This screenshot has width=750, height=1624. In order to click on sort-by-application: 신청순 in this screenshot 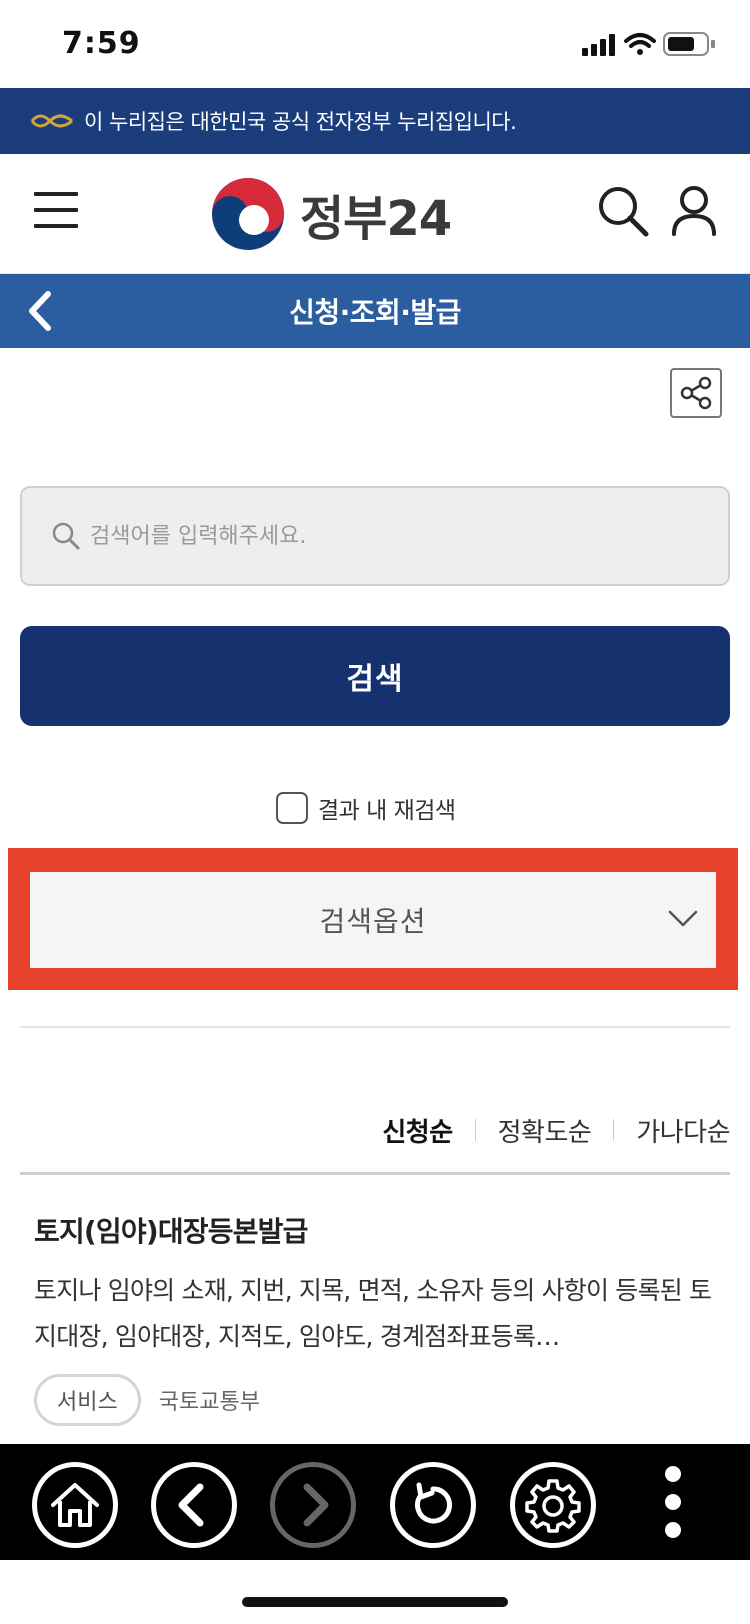, I will do `click(417, 1130)`.